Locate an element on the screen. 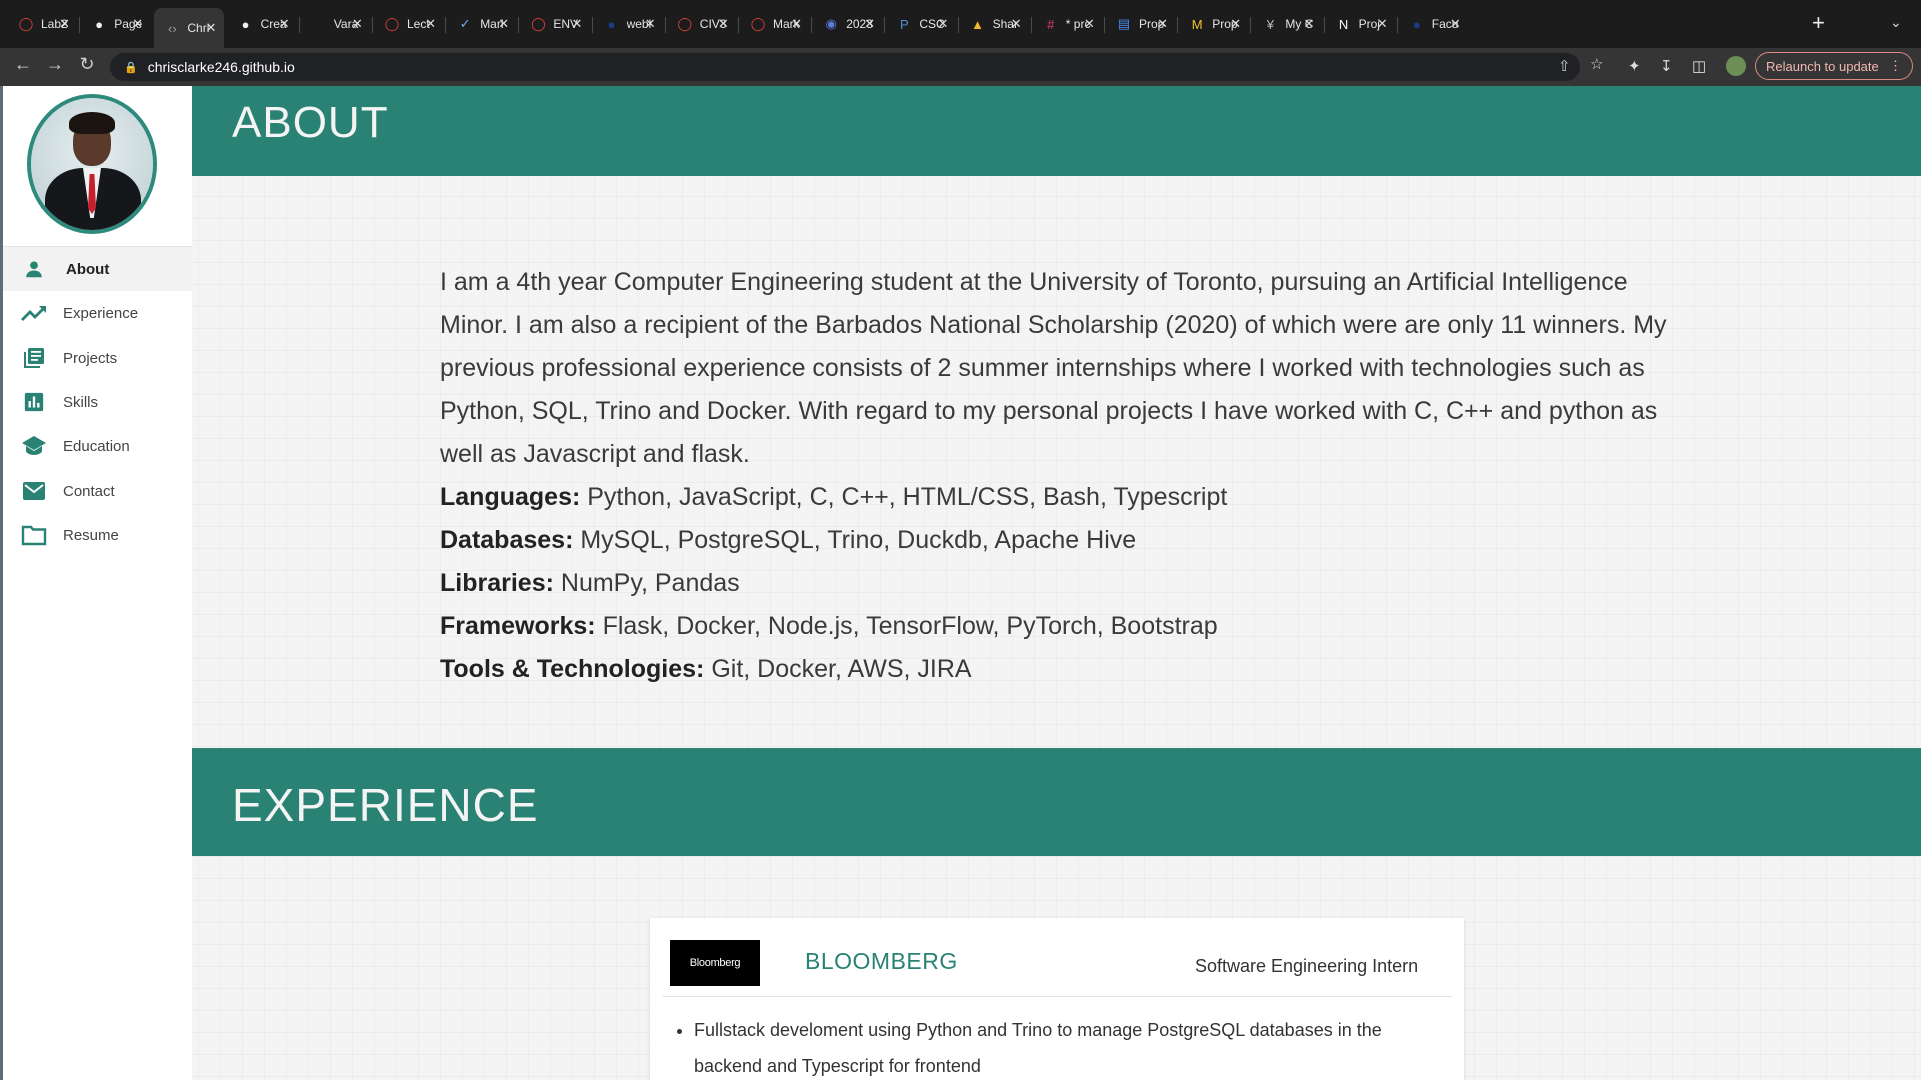 This screenshot has width=1921, height=1080. github-icon: ● is located at coordinates (245, 24).